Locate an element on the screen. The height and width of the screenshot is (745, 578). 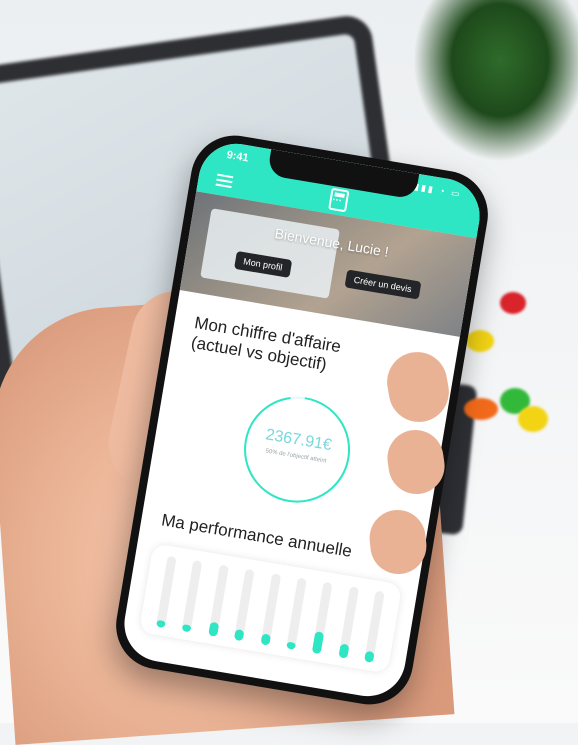
hamburger-menu-icon is located at coordinates (224, 181).